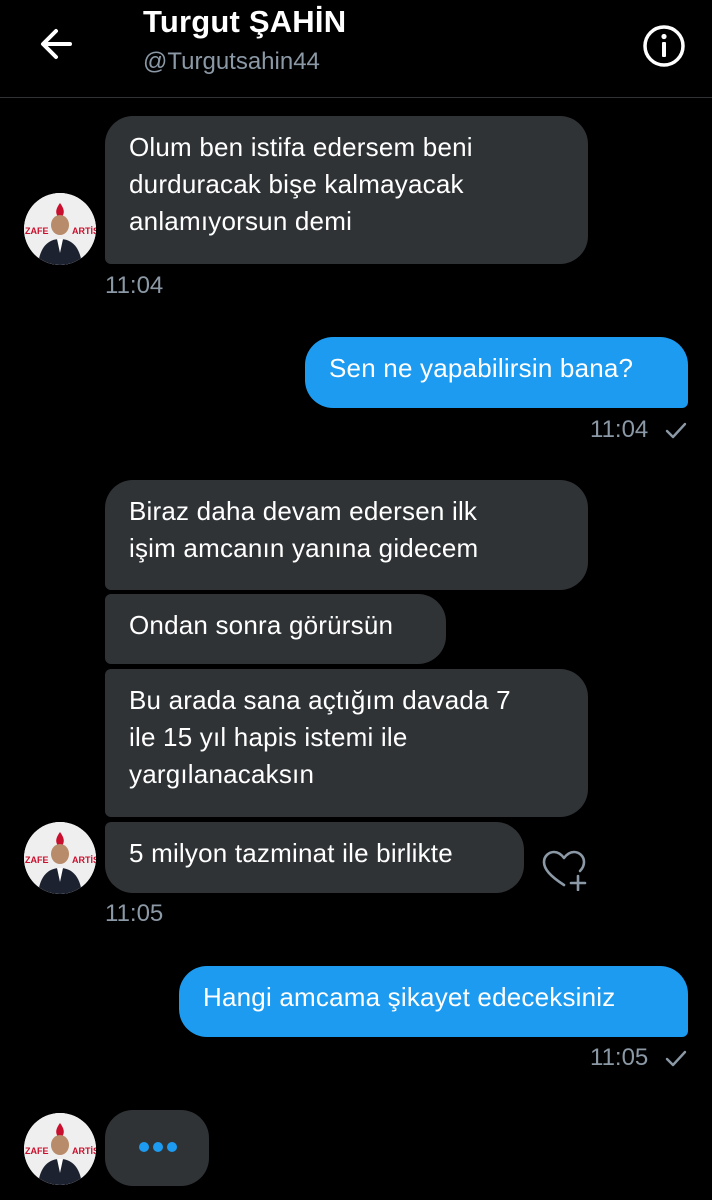 The image size is (712, 1200). I want to click on conversation-header: Turgut ŞAHİN @Turgutsahin44, so click(356, 49).